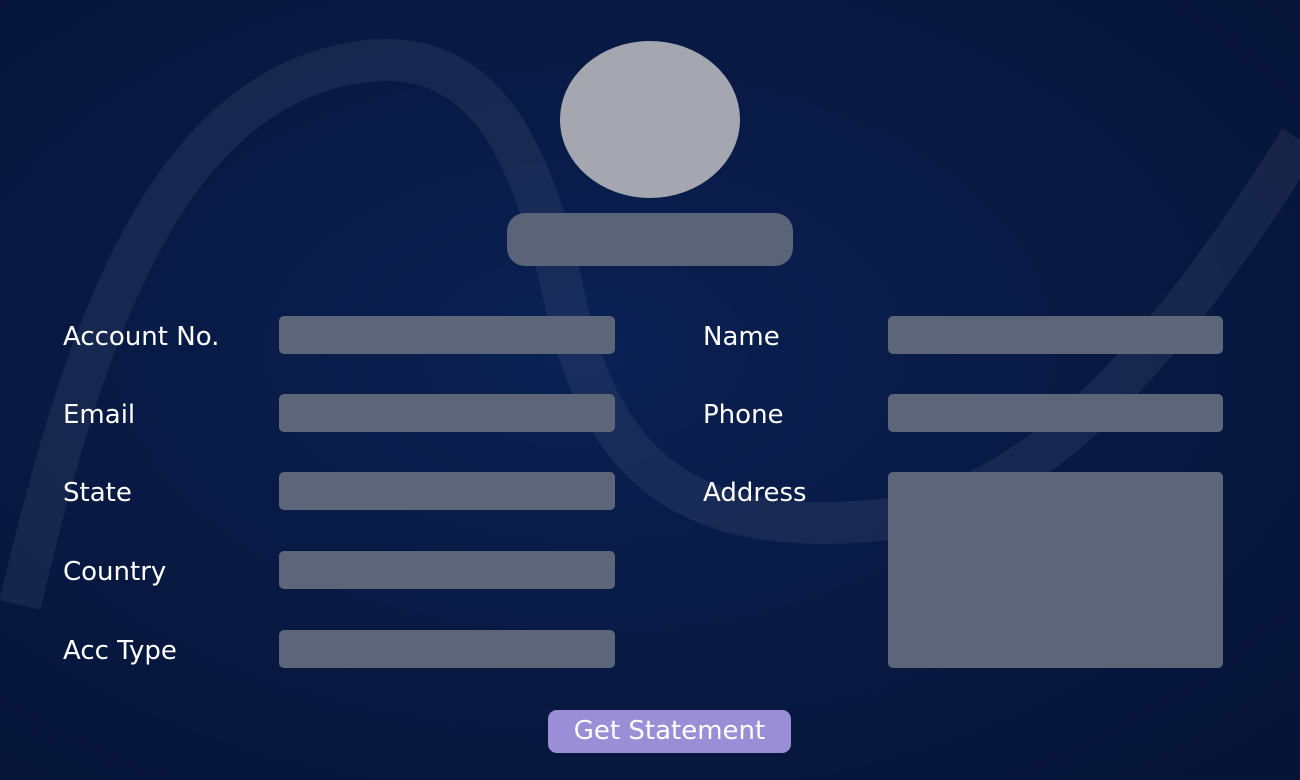 The height and width of the screenshot is (780, 1300). Describe the element at coordinates (1055, 570) in the screenshot. I see `address-textarea` at that location.